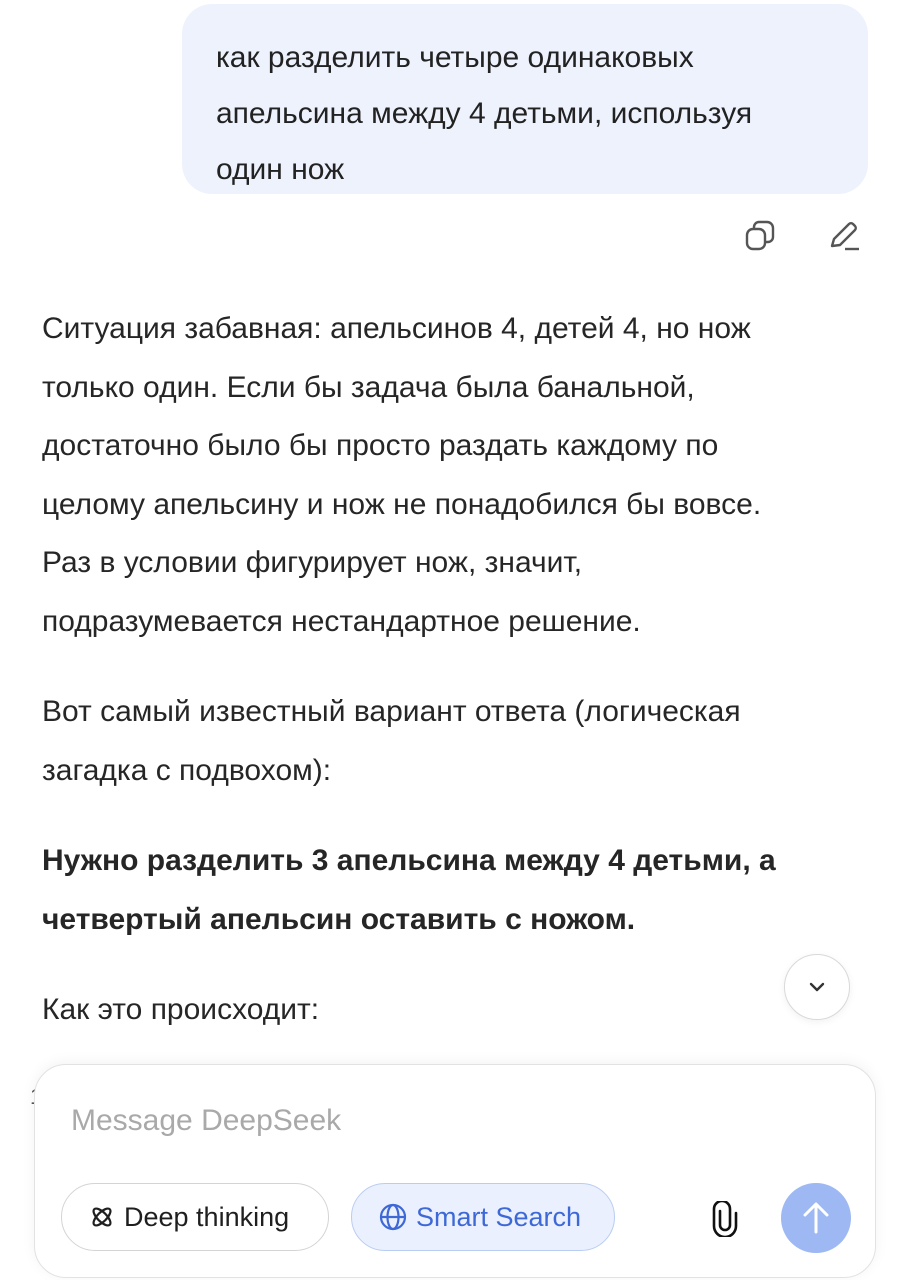  I want to click on chevron-down-icon, so click(817, 987).